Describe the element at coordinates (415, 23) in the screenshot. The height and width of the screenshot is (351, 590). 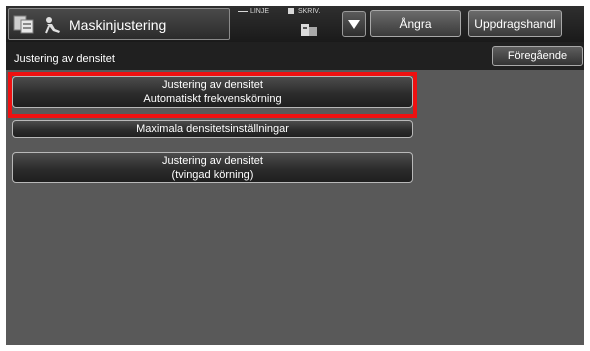
I see `undo-button: Ångra` at that location.